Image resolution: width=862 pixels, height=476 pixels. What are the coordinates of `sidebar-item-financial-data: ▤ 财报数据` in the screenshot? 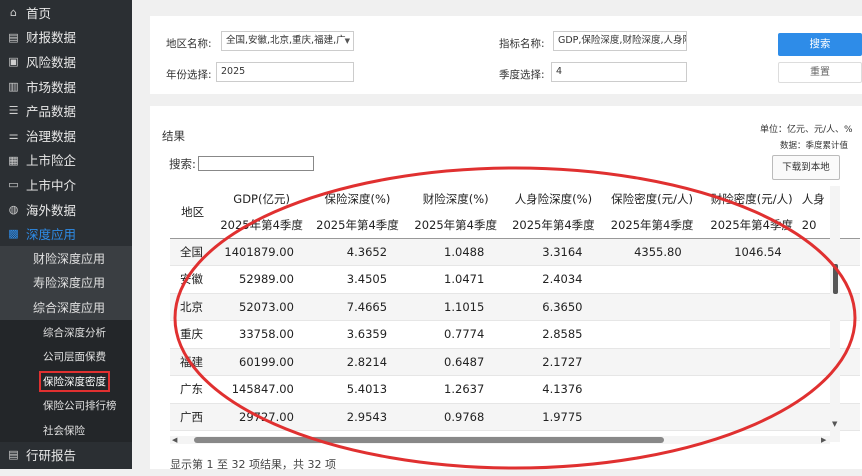 It's located at (66, 37).